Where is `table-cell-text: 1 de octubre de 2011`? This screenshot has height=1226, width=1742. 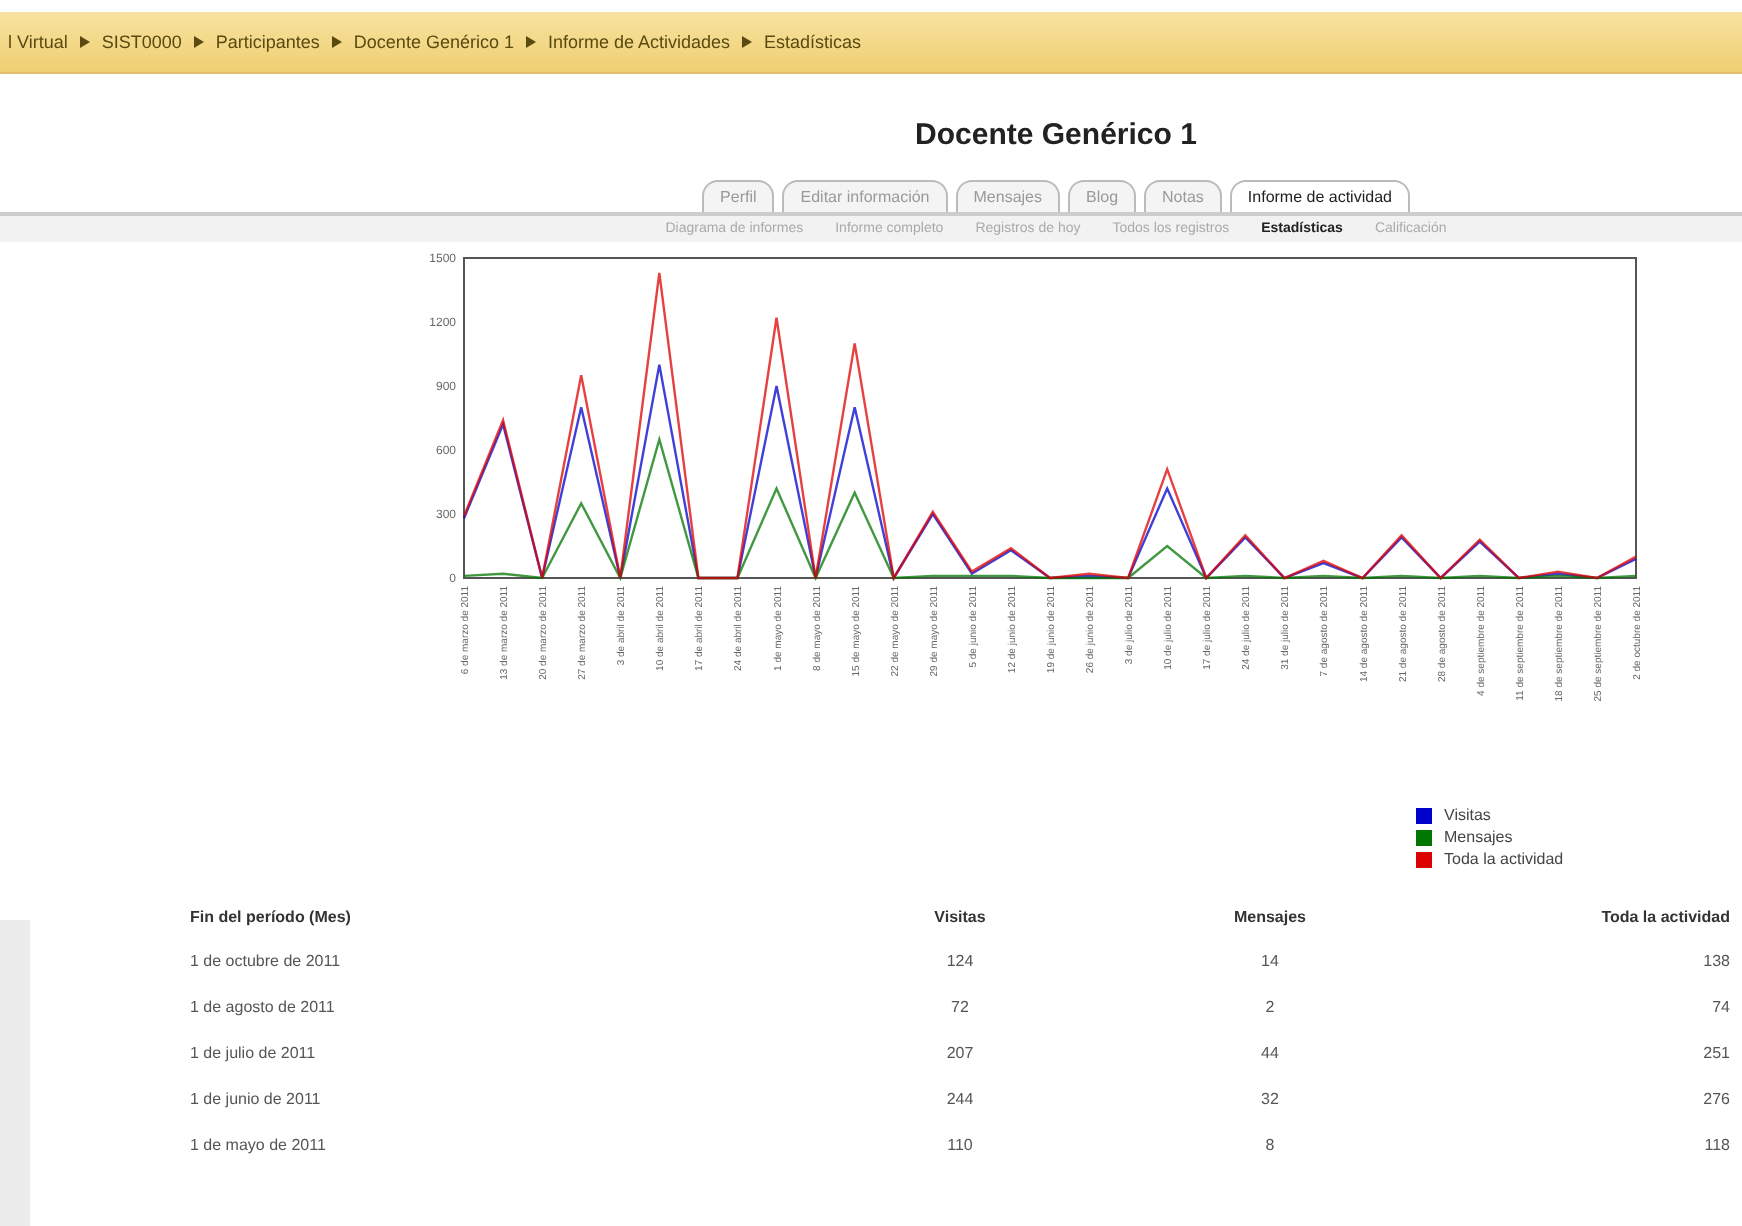
table-cell-text: 1 de octubre de 2011 is located at coordinates (266, 962).